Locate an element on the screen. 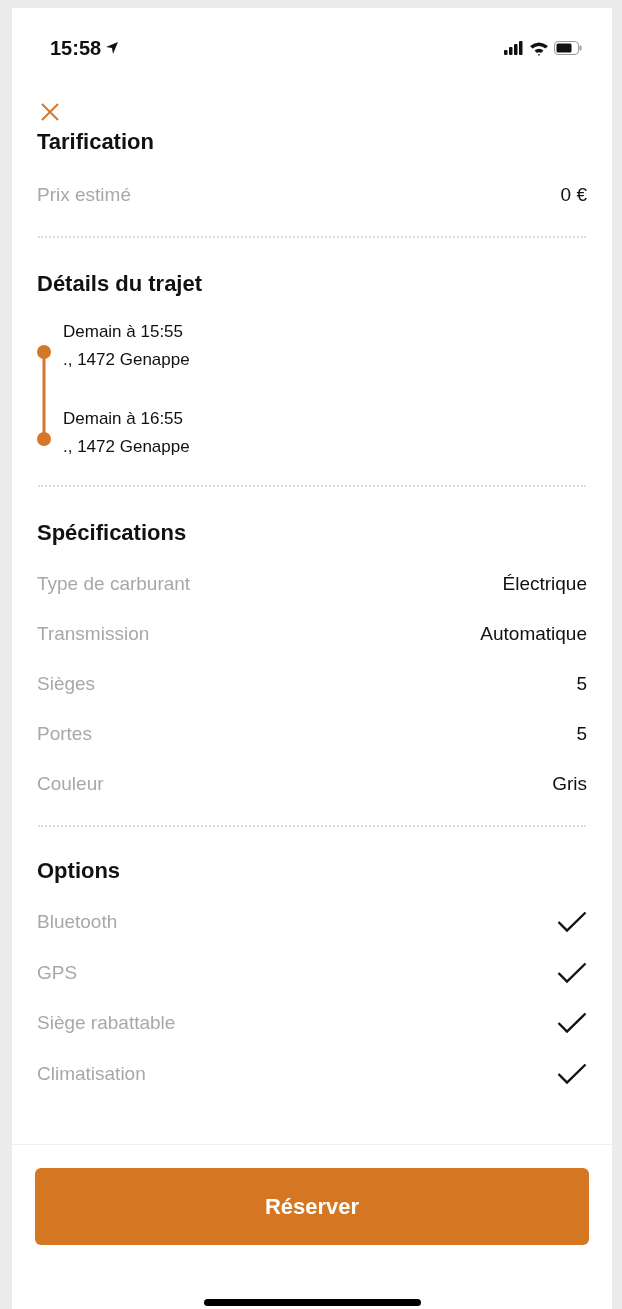 This screenshot has width=622, height=1309. row-value: Automatique is located at coordinates (533, 633).